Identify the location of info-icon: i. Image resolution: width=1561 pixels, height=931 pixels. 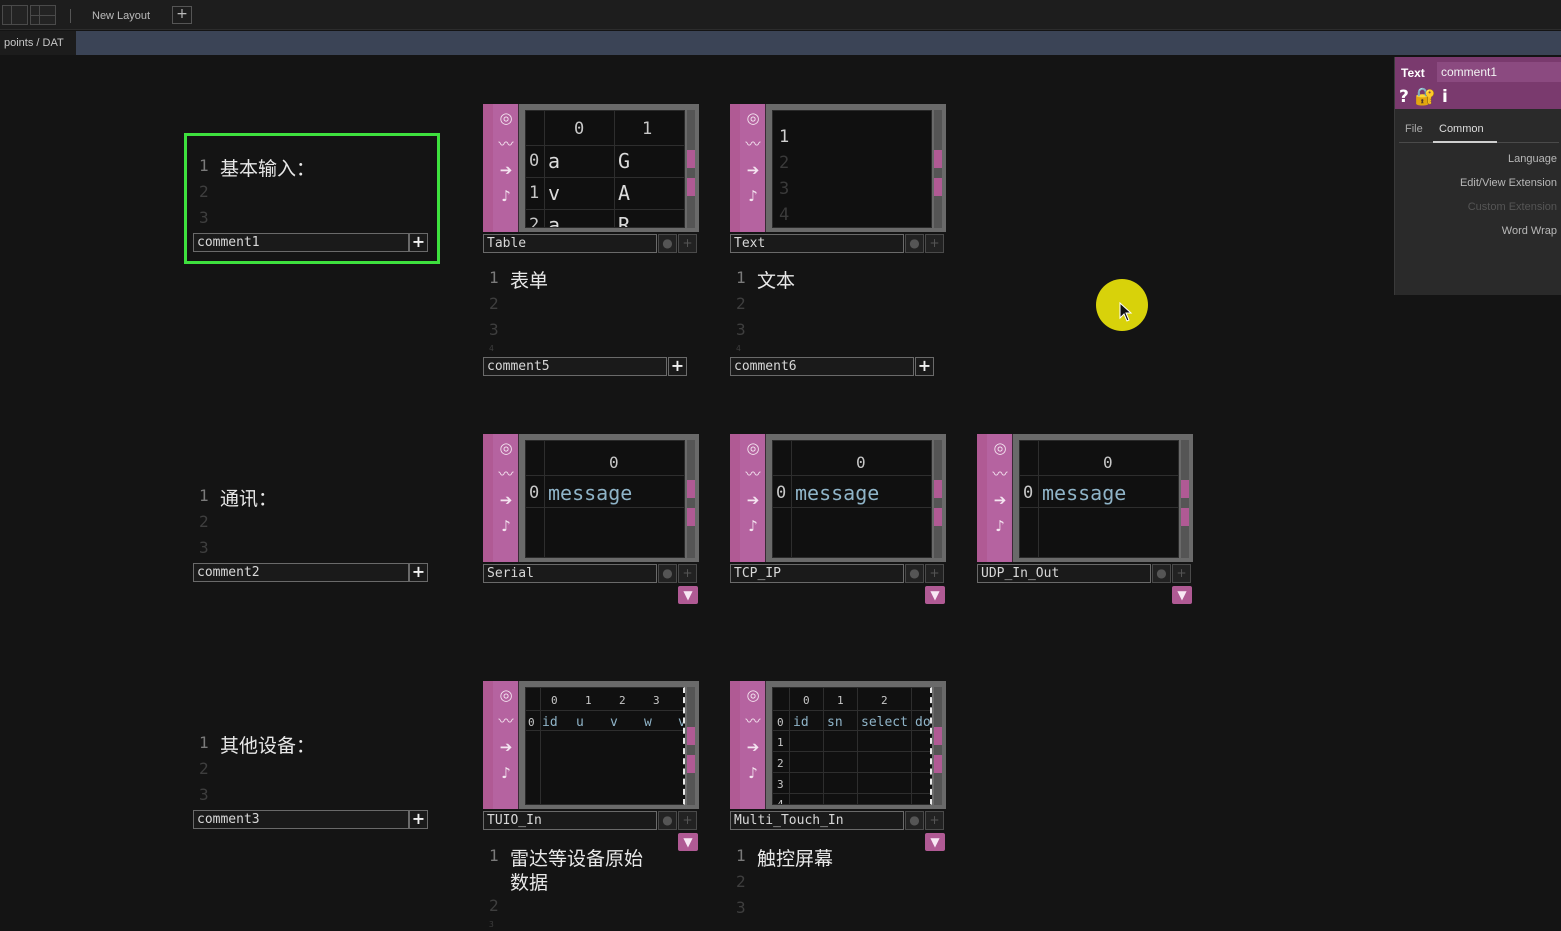
(1445, 97).